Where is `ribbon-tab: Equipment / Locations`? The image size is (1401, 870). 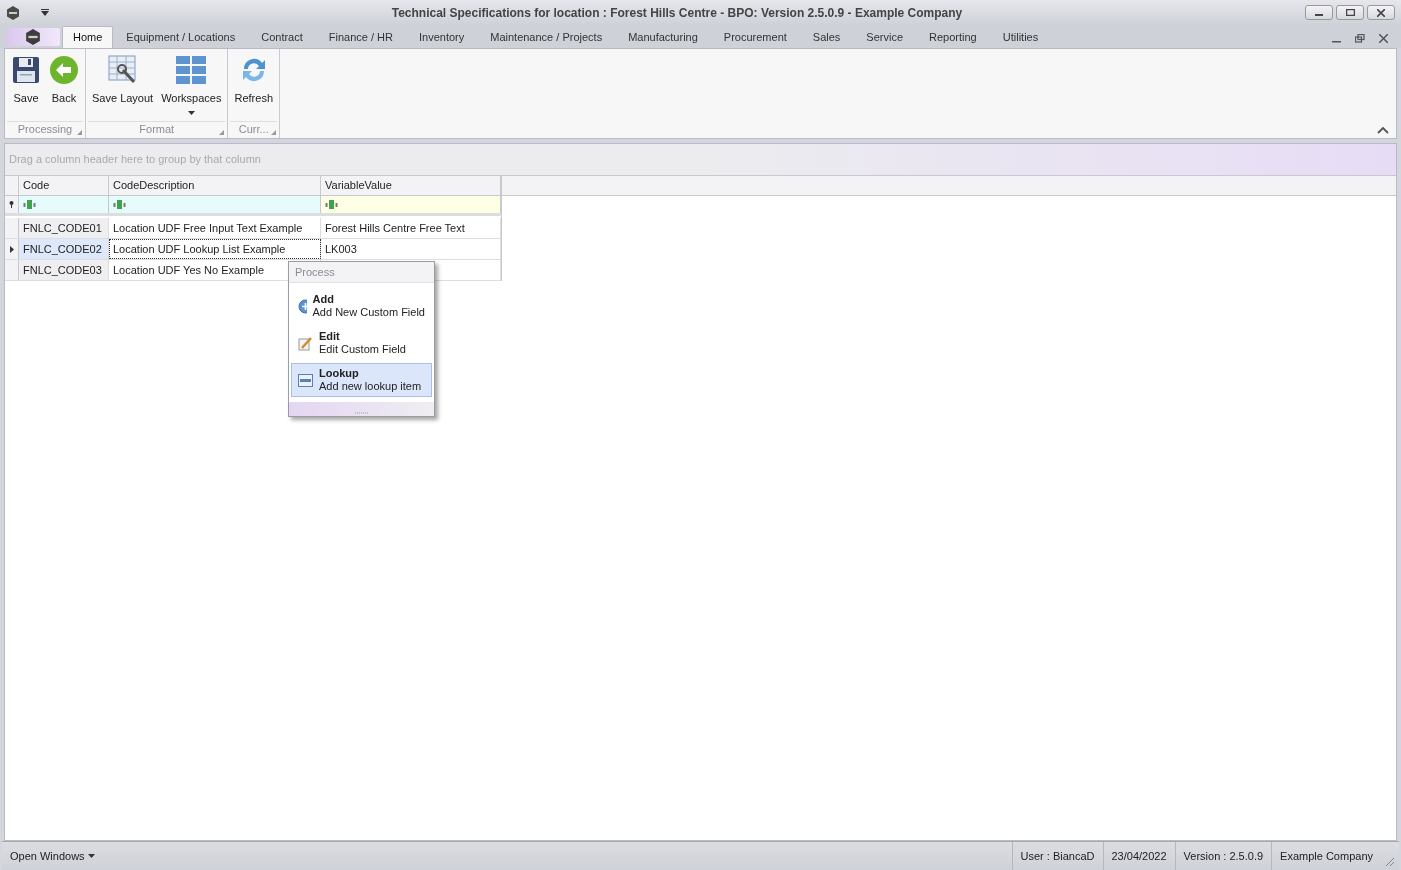 ribbon-tab: Equipment / Locations is located at coordinates (181, 37).